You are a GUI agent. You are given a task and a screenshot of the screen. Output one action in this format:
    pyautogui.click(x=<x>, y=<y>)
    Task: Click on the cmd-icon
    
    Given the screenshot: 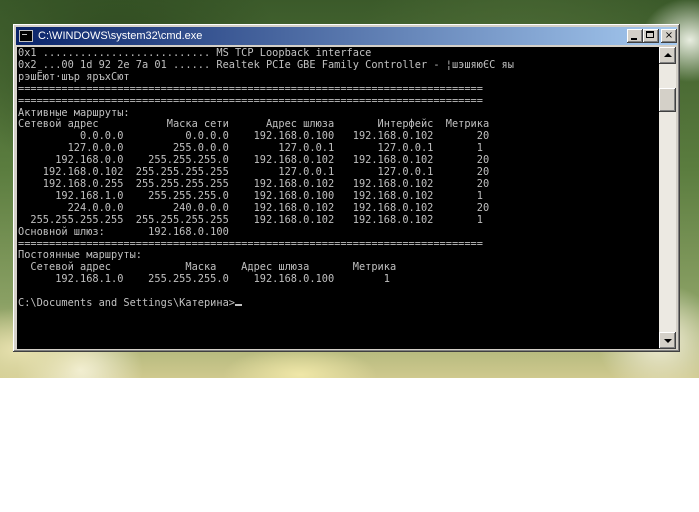 What is the action you would take?
    pyautogui.click(x=26, y=36)
    